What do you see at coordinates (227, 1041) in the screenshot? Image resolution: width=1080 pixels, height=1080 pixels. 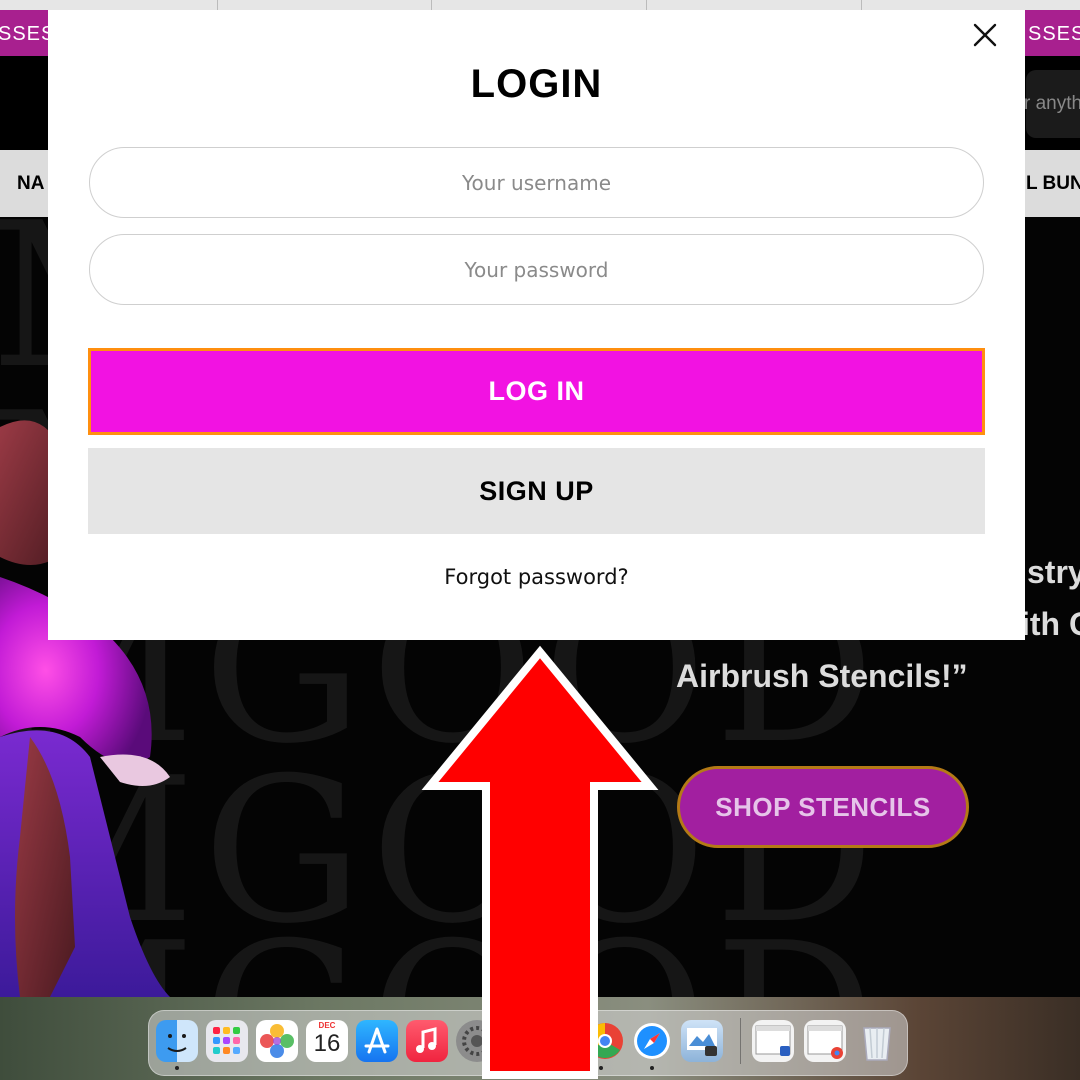 I see `launchpad-icon` at bounding box center [227, 1041].